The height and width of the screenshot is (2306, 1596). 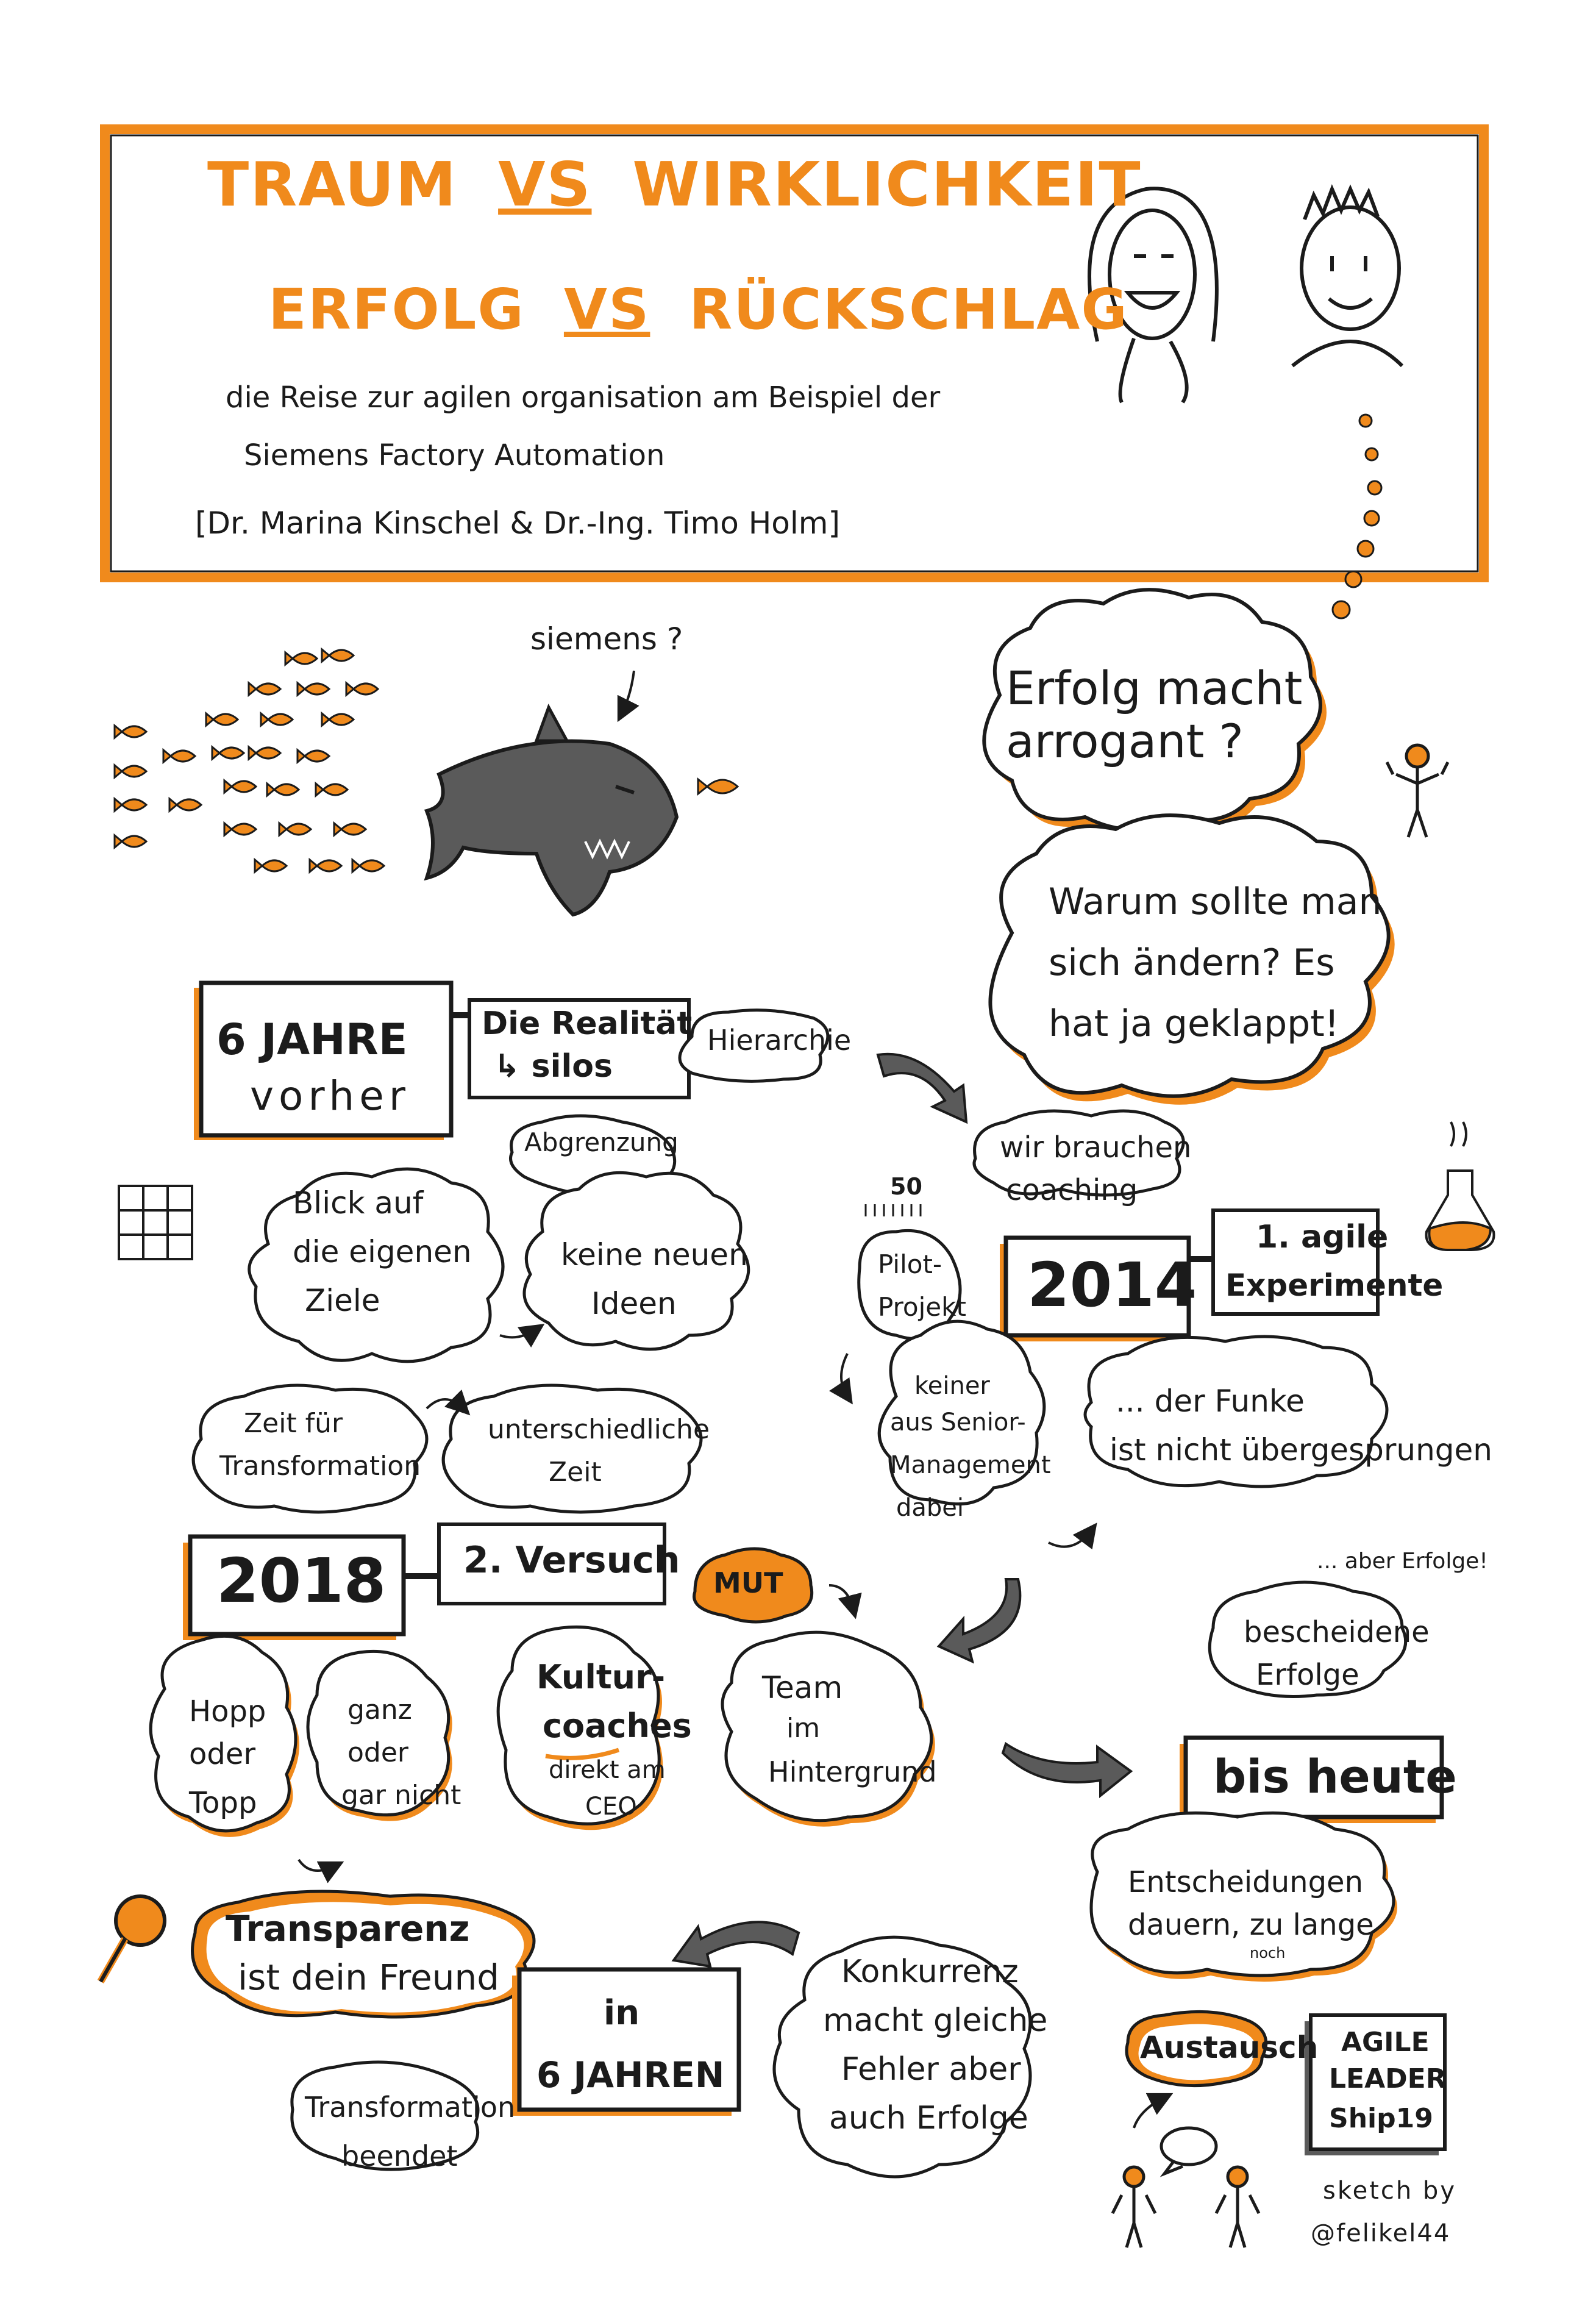 I want to click on title-traum: TRAUM, so click(x=332, y=184).